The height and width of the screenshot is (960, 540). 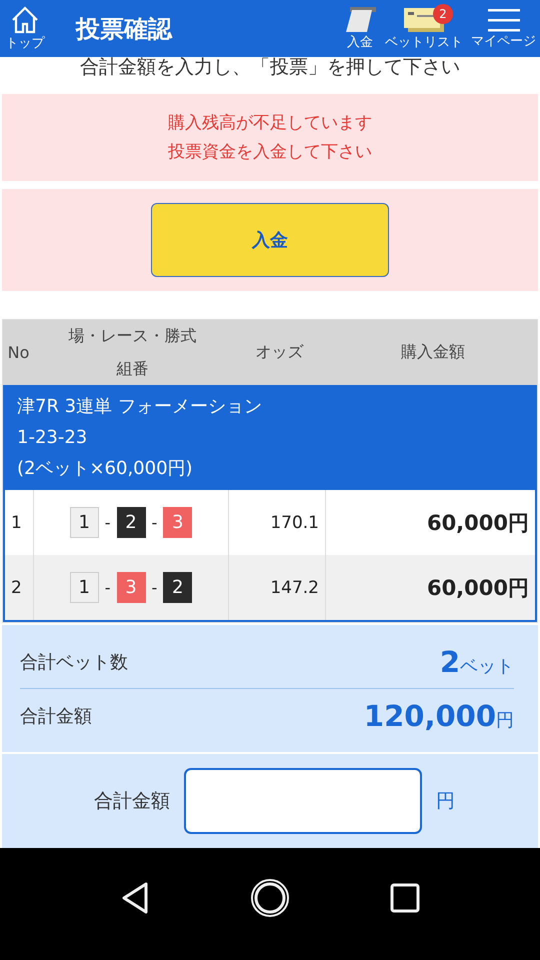 I want to click on alert-text: 投票資金を入金して下さい, so click(x=270, y=152).